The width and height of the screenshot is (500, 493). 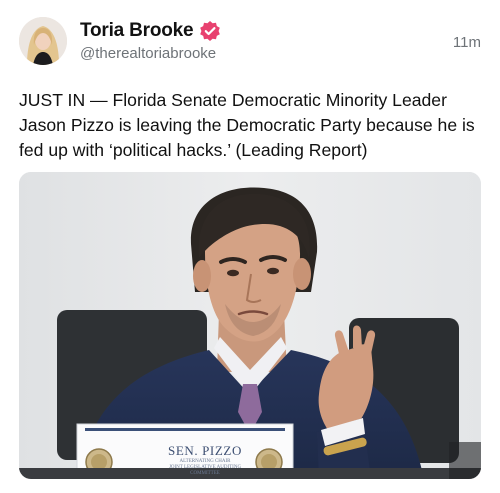 What do you see at coordinates (205, 450) in the screenshot?
I see `placard-name: SEN. PIZZO` at bounding box center [205, 450].